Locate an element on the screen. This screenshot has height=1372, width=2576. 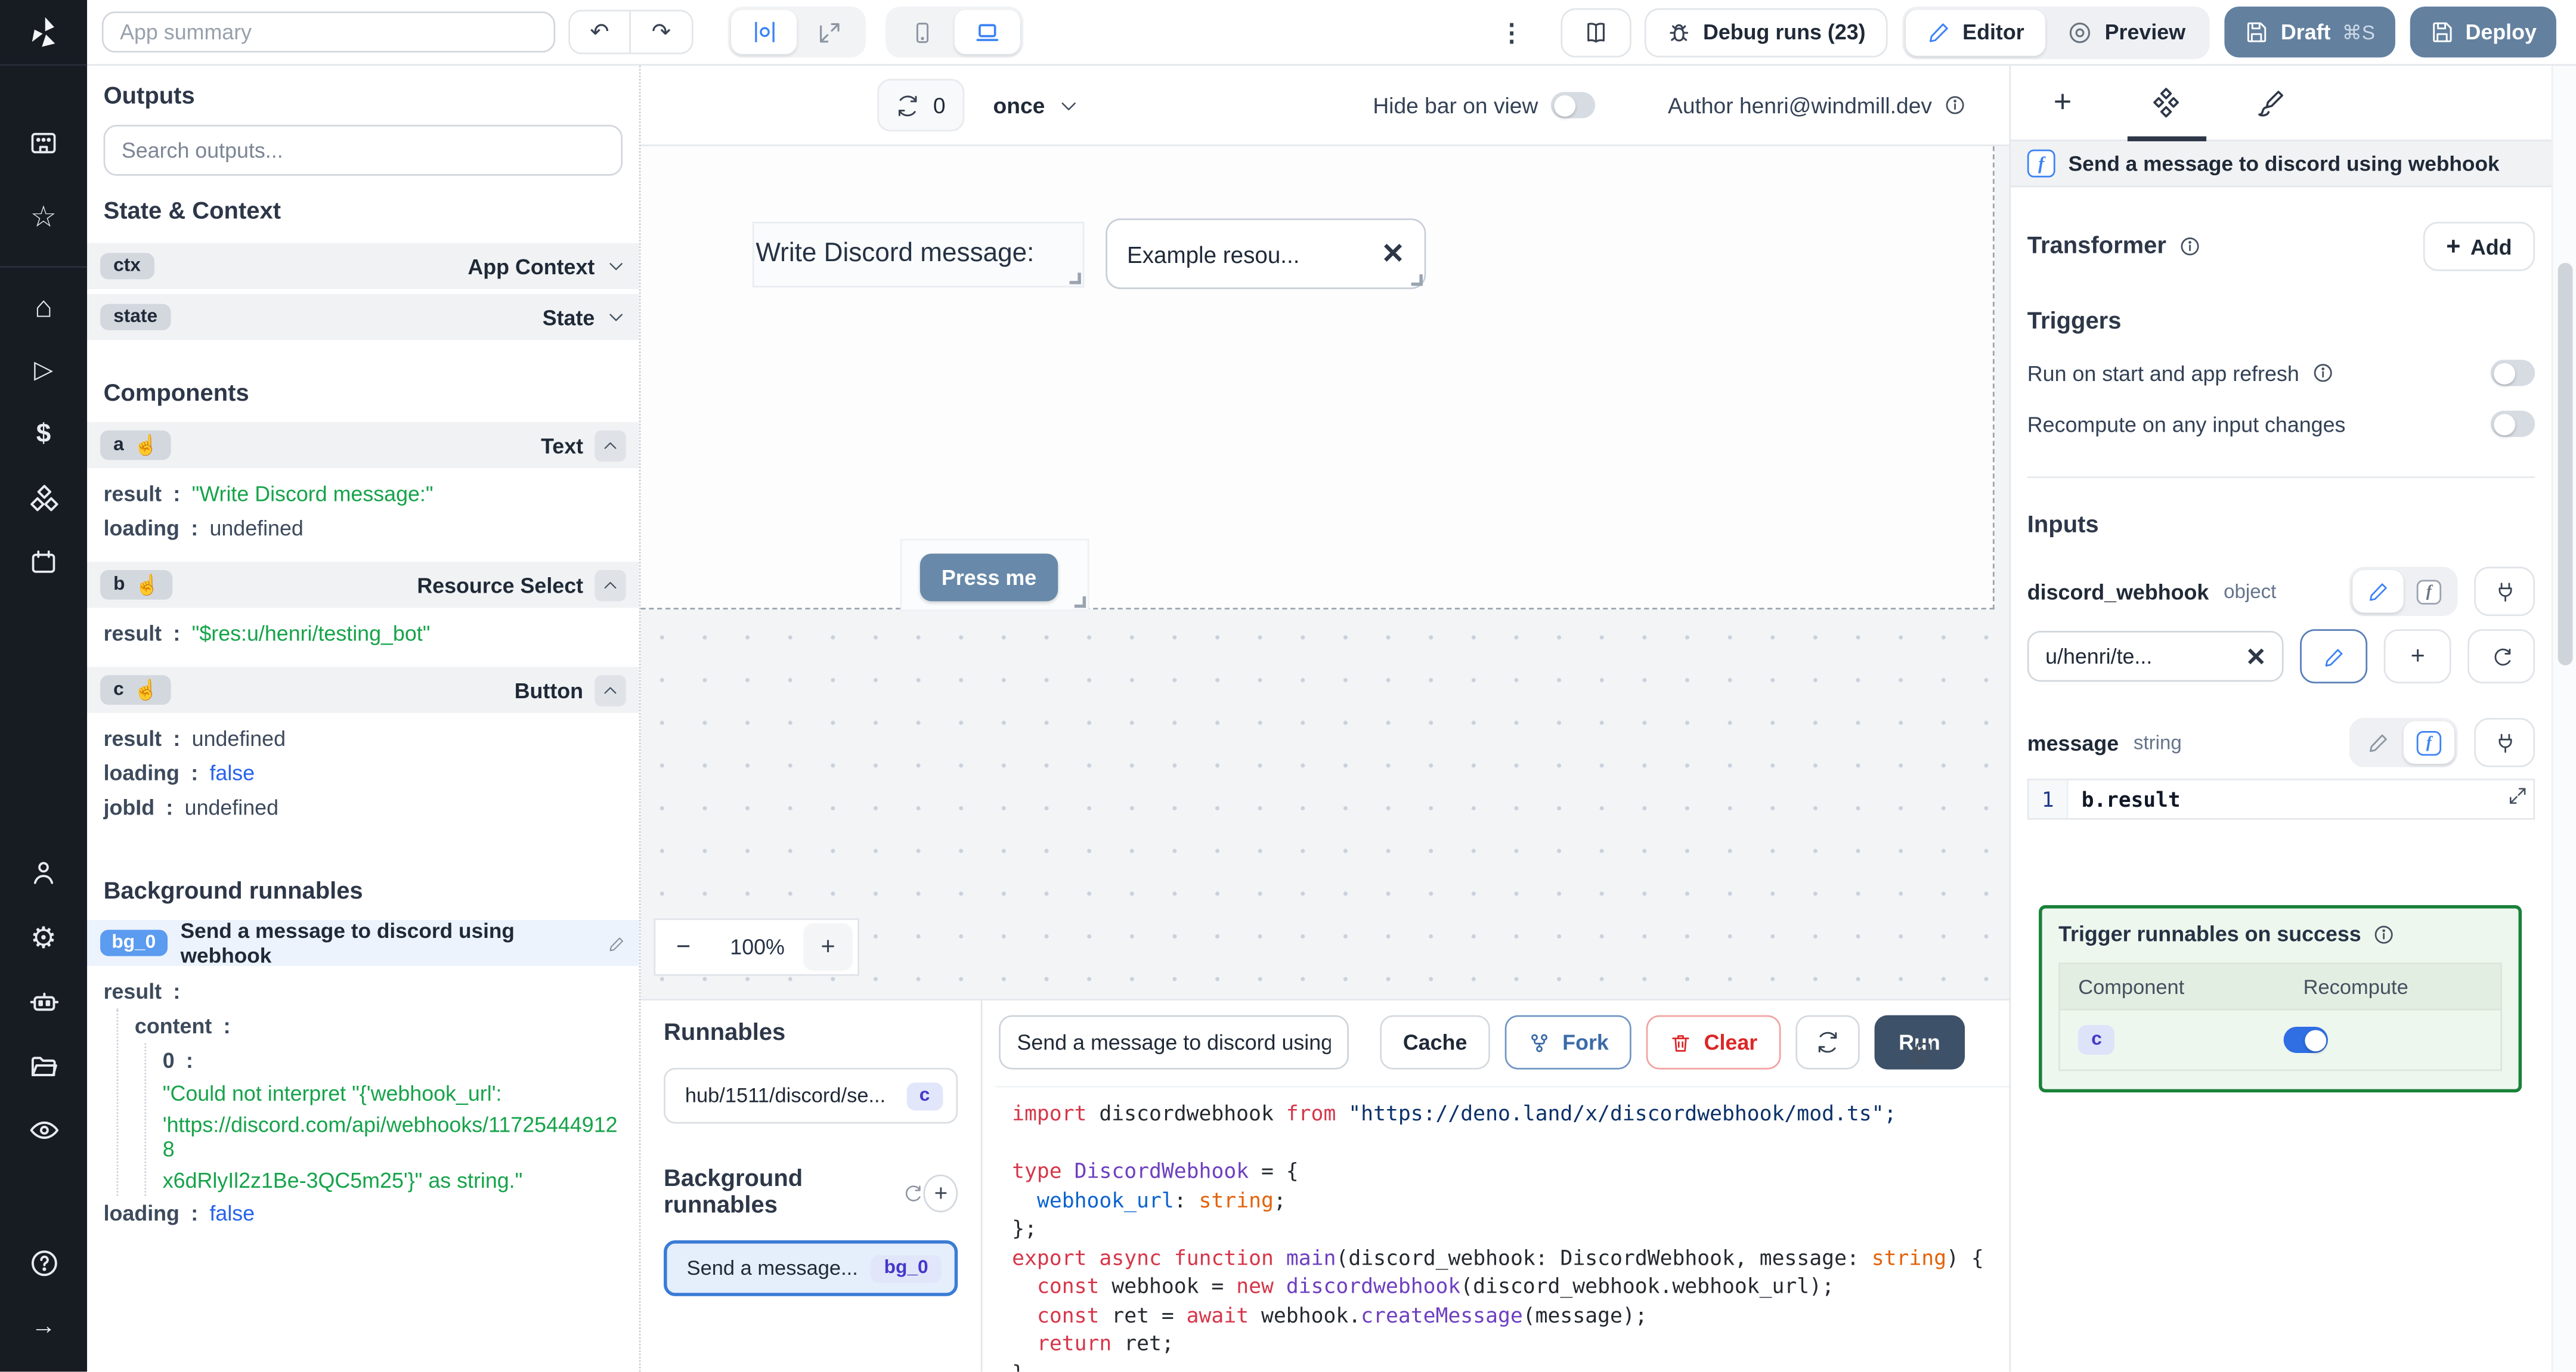
expand-icon is located at coordinates (2518, 796).